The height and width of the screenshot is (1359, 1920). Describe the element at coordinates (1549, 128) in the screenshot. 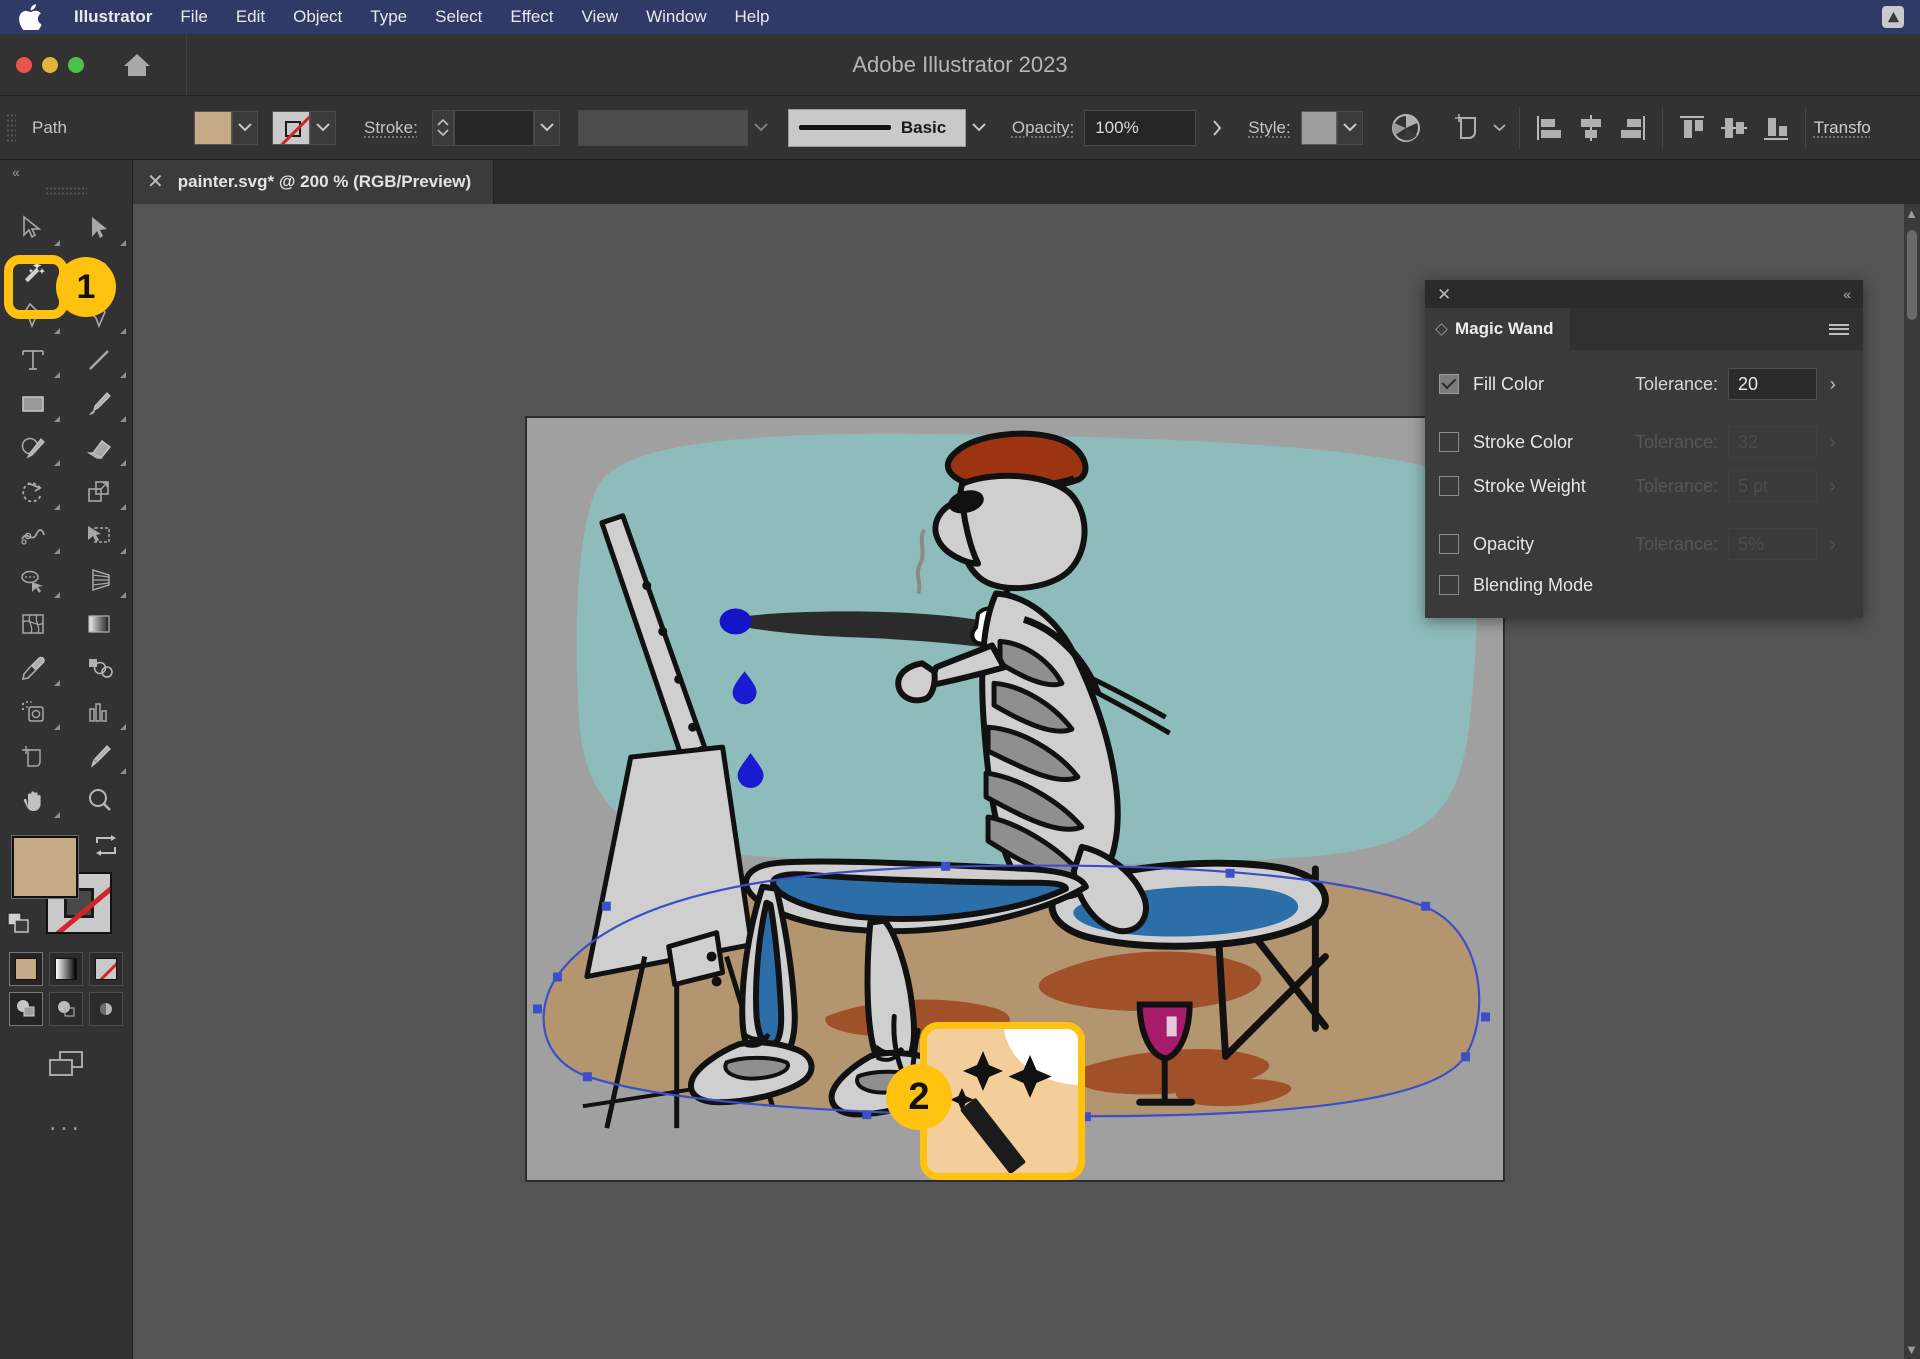

I see `align-left-icon` at that location.